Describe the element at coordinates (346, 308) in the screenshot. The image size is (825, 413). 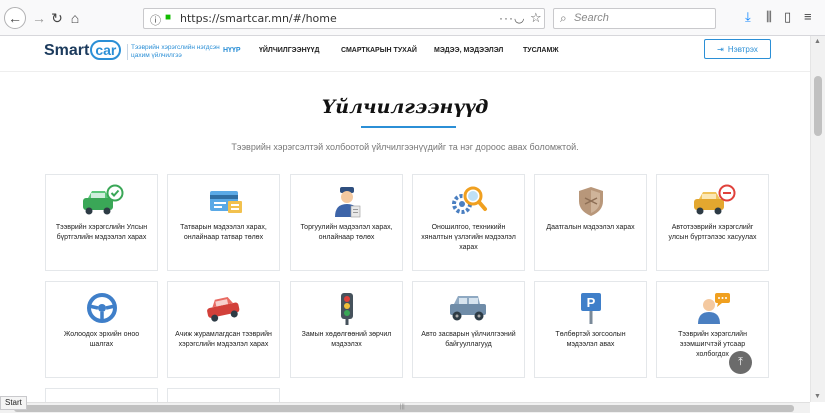
I see `traffic-light-icon` at that location.